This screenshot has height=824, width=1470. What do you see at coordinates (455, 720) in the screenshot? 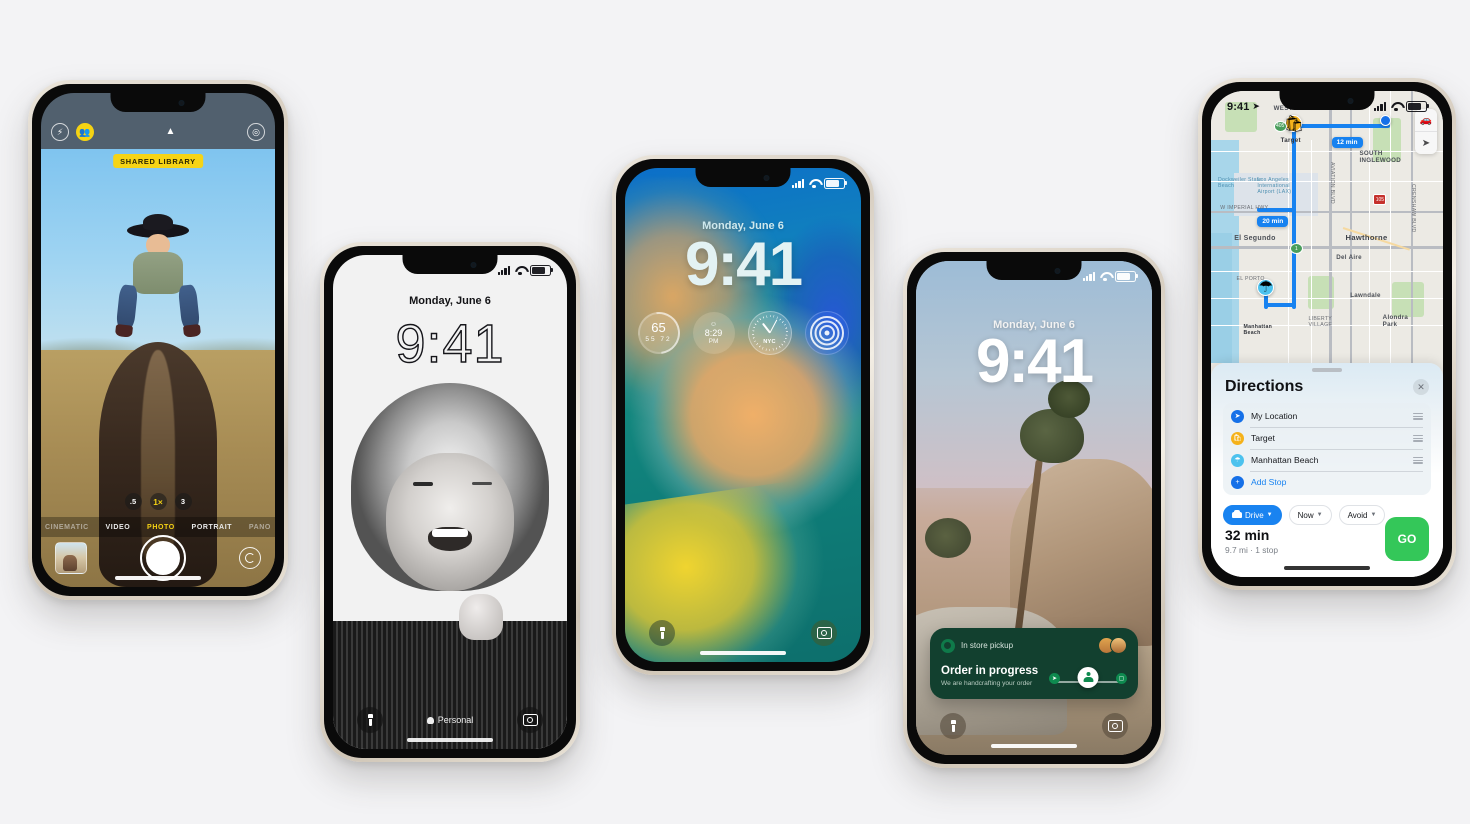
I see `focus-label: Personal` at bounding box center [455, 720].